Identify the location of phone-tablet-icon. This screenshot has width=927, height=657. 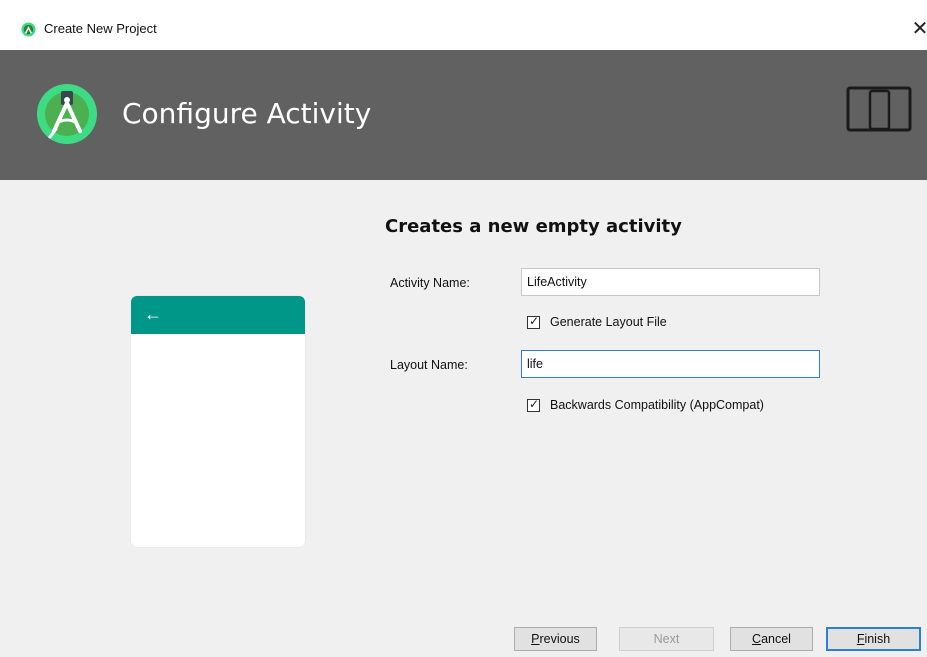
(879, 109).